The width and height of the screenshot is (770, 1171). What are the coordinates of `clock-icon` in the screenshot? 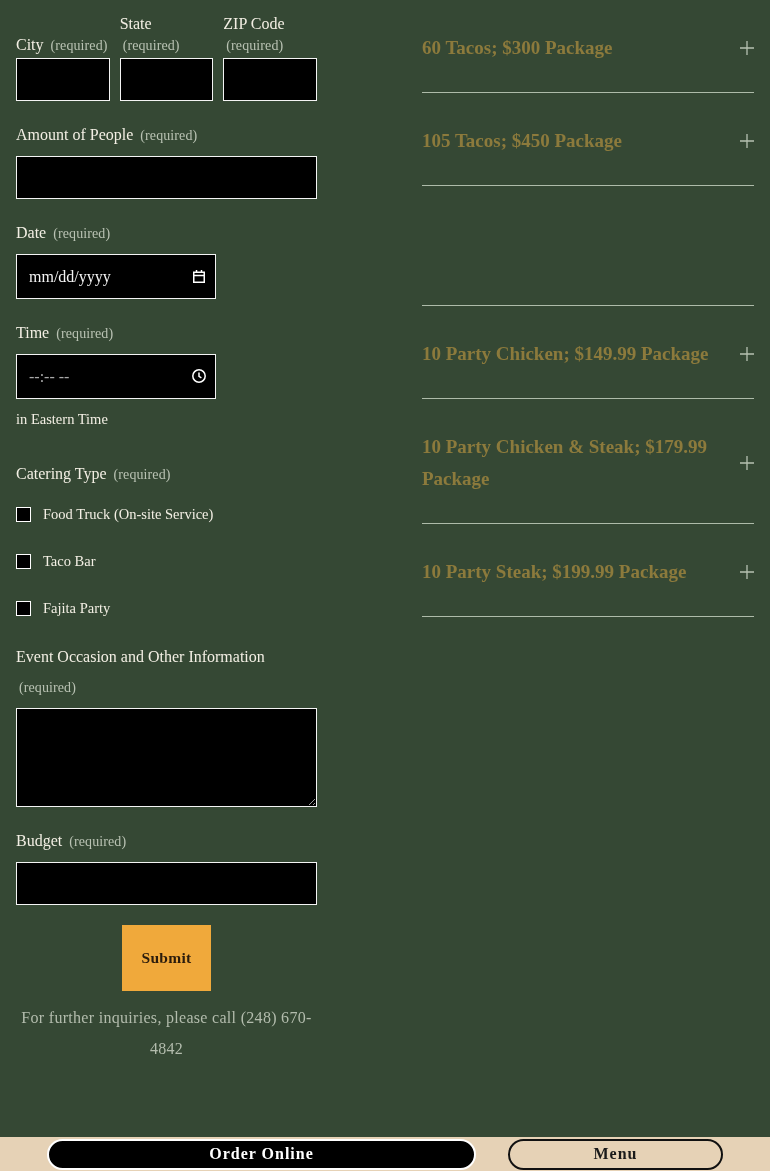 It's located at (199, 376).